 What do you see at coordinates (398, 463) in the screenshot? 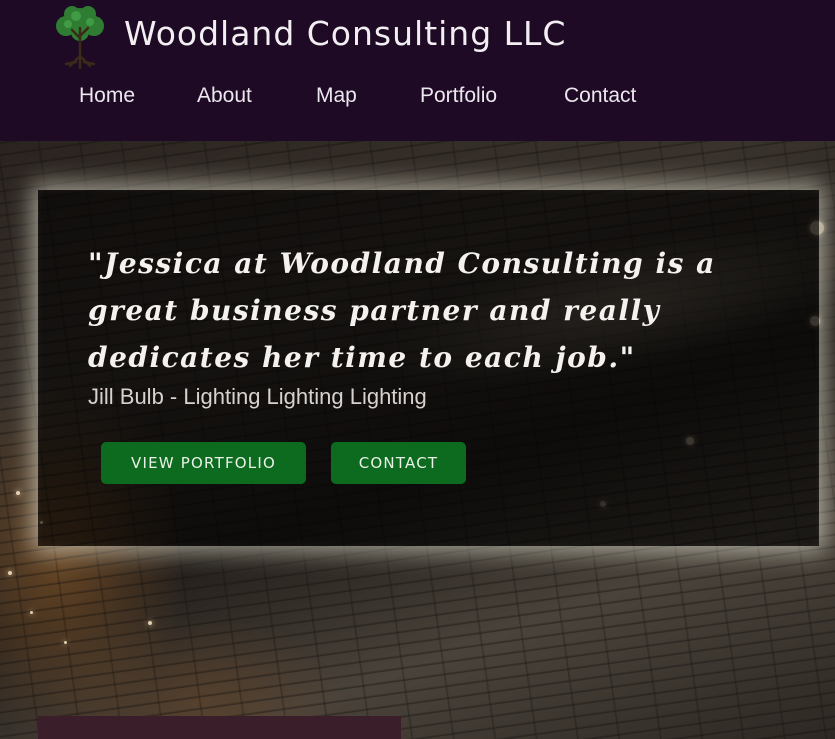
I see `contact-button: CONTACT` at bounding box center [398, 463].